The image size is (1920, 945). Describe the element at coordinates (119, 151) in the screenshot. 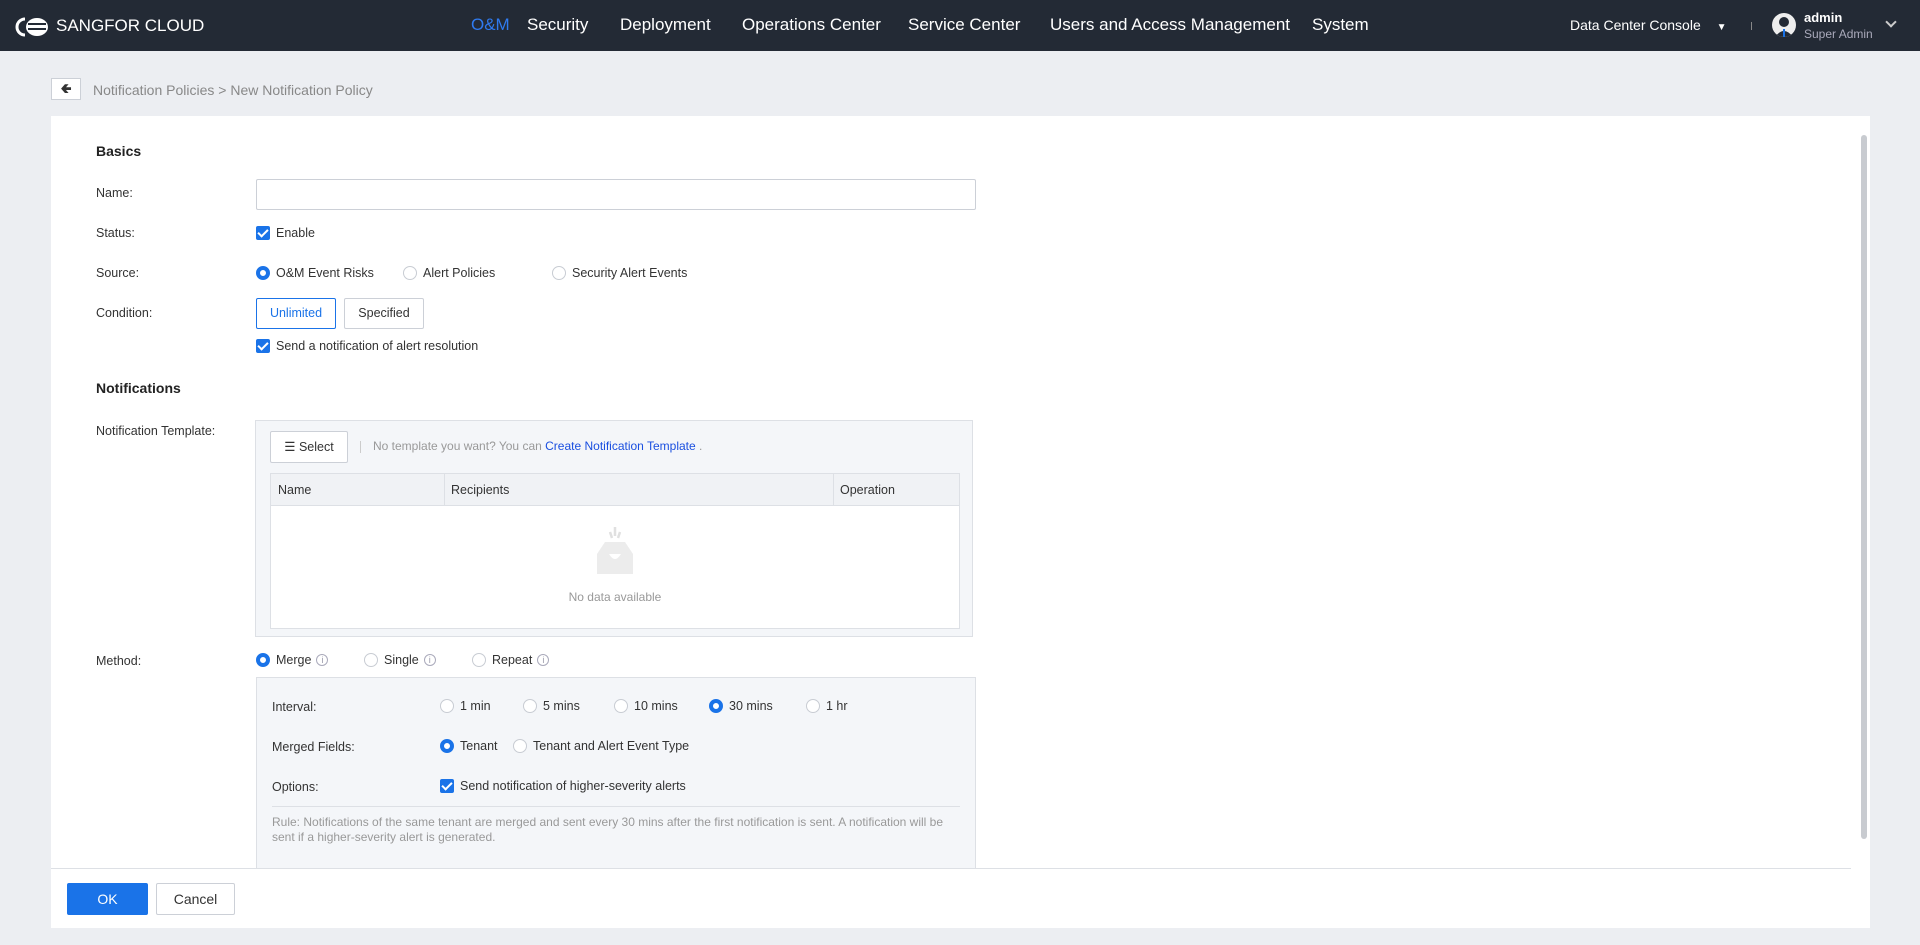

I see `basics-heading: Basics` at that location.